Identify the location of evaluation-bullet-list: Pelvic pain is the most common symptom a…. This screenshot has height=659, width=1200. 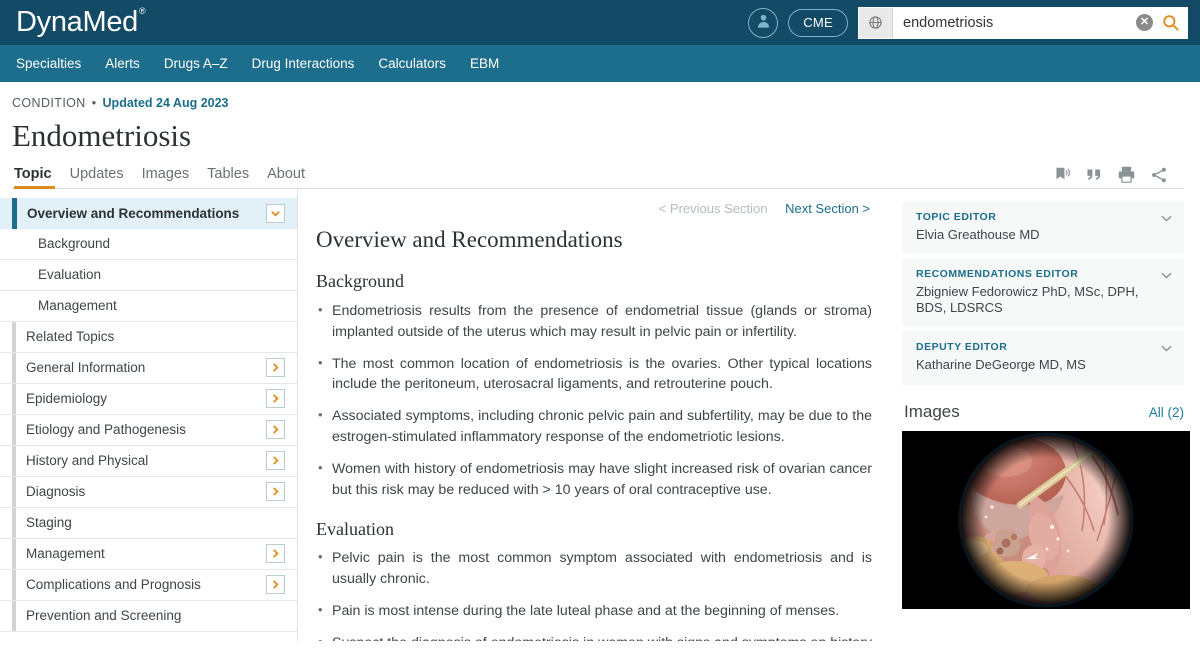
(594, 593).